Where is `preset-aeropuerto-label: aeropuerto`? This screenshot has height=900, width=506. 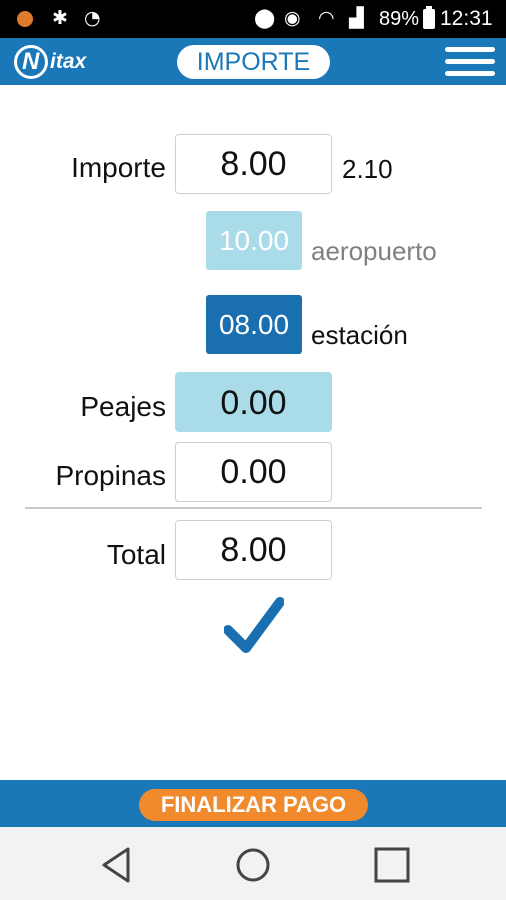
preset-aeropuerto-label: aeropuerto is located at coordinates (374, 251).